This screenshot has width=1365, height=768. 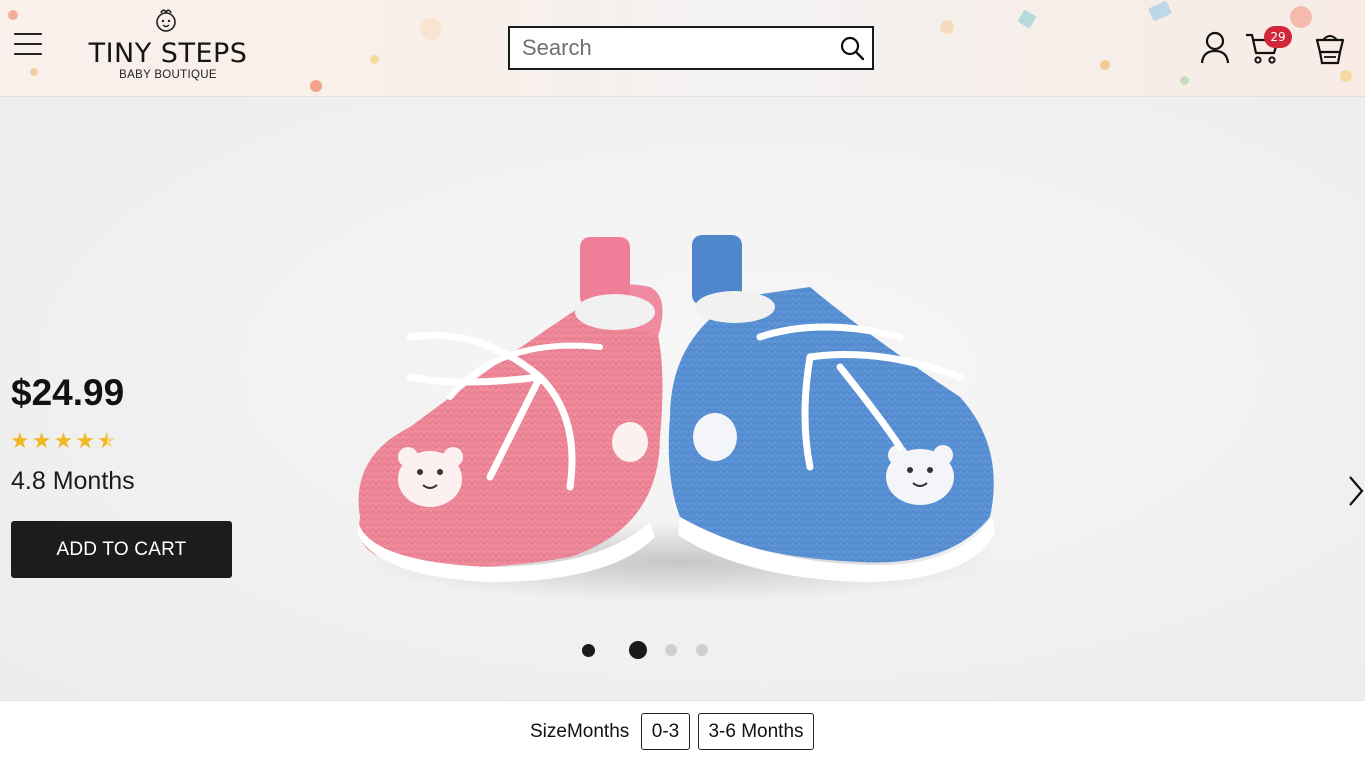 I want to click on shopping-basket-icon, so click(x=1330, y=50).